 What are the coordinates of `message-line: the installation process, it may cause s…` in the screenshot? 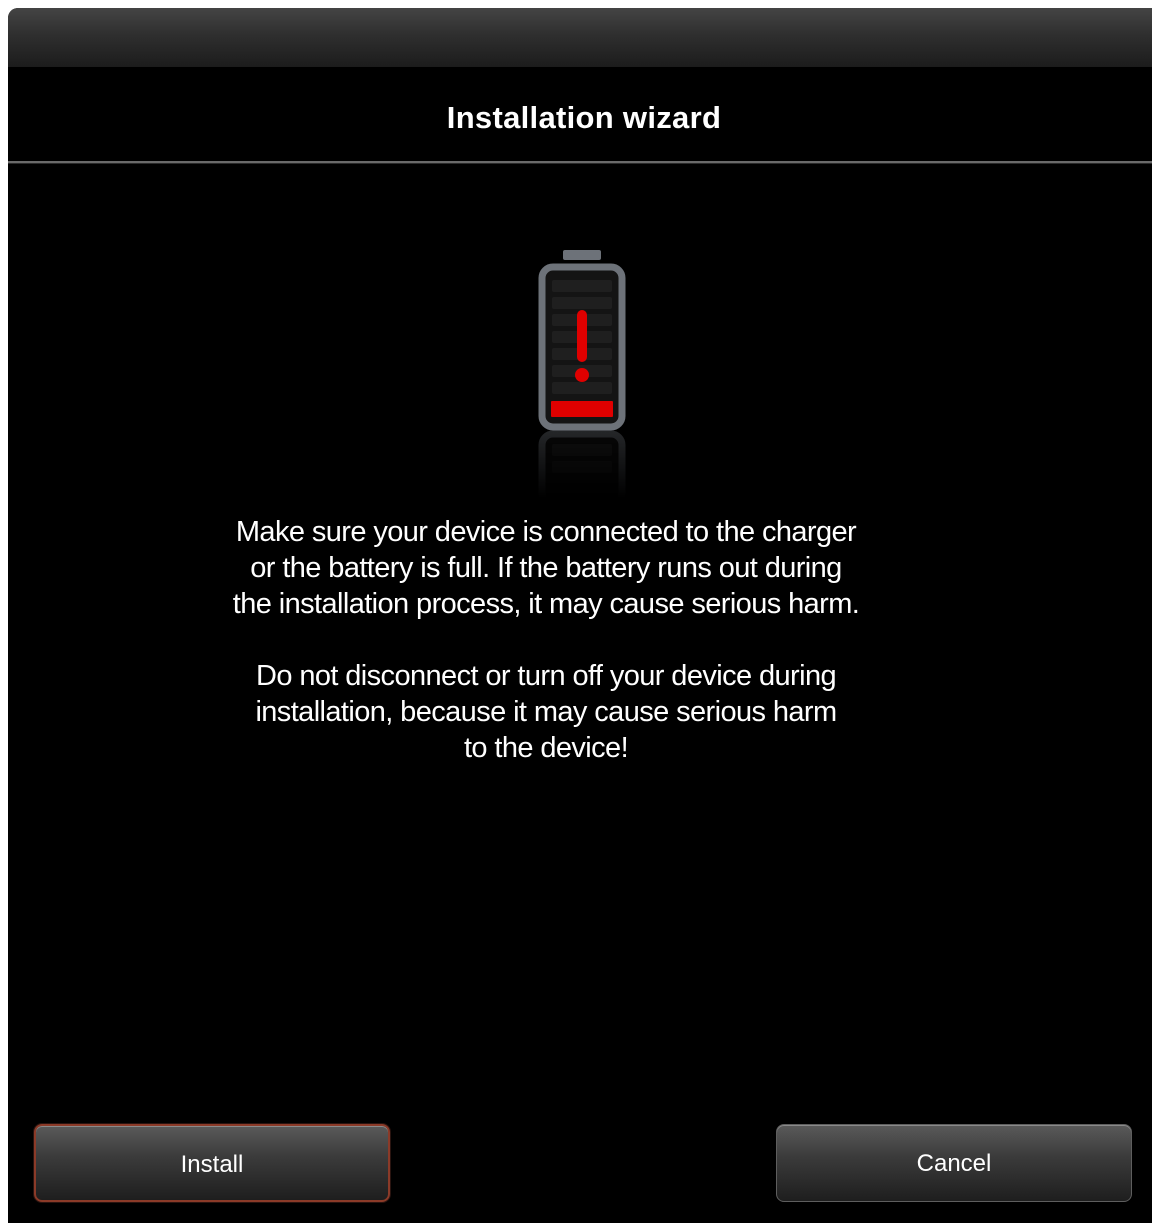 It's located at (546, 604).